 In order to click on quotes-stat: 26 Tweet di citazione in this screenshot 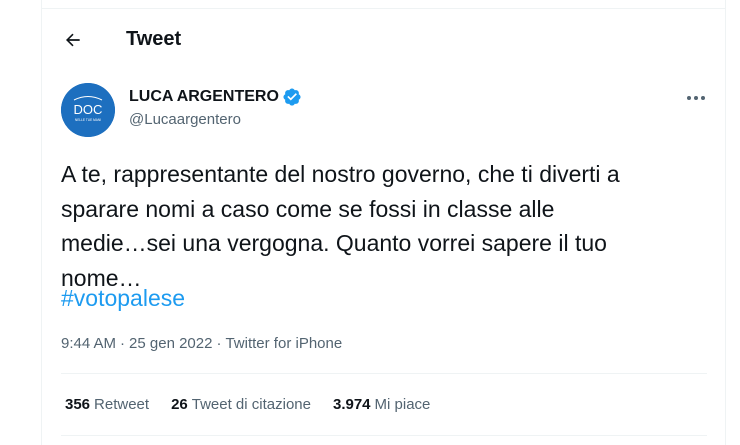, I will do `click(241, 404)`.